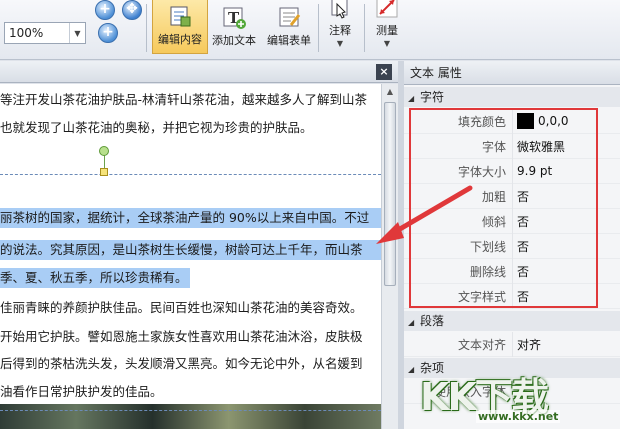 The height and width of the screenshot is (429, 620). Describe the element at coordinates (26, 33) in the screenshot. I see `zoom-value: 100%` at that location.